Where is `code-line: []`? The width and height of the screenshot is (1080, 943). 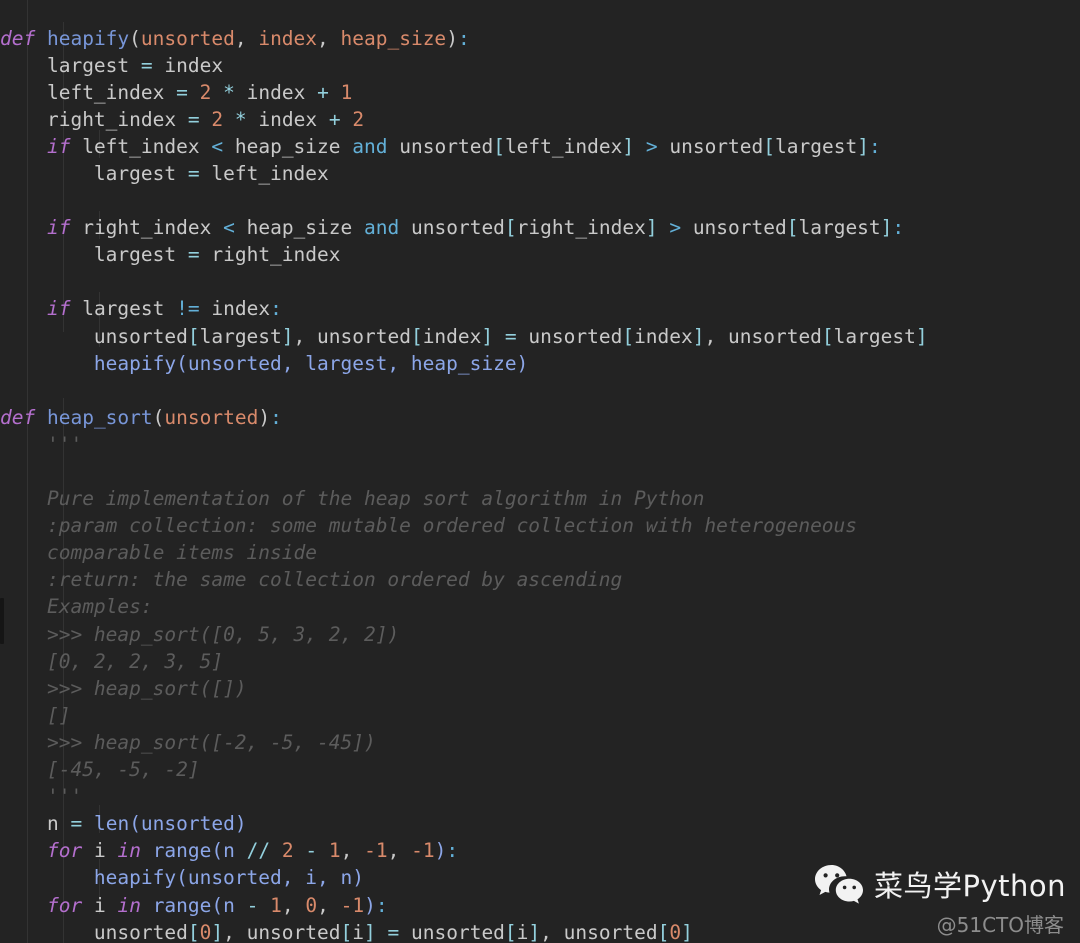
code-line: [] is located at coordinates (58, 715).